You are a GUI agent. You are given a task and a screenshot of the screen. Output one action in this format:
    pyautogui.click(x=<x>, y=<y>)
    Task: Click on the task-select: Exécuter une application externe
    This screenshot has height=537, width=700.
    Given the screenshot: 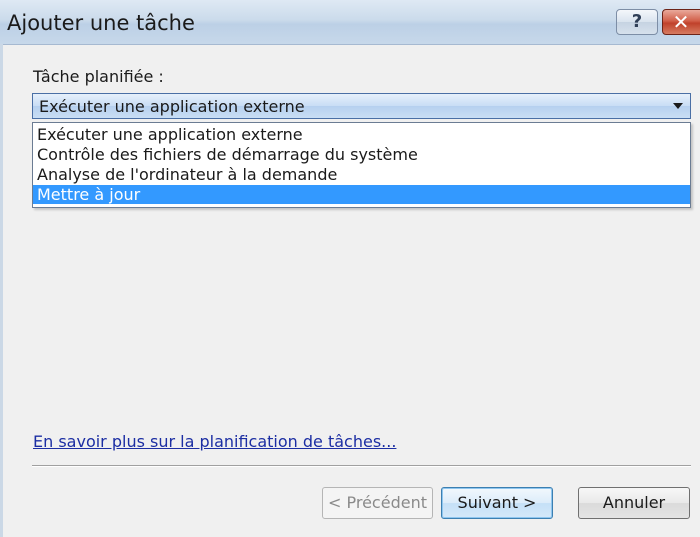 What is the action you would take?
    pyautogui.click(x=361, y=106)
    